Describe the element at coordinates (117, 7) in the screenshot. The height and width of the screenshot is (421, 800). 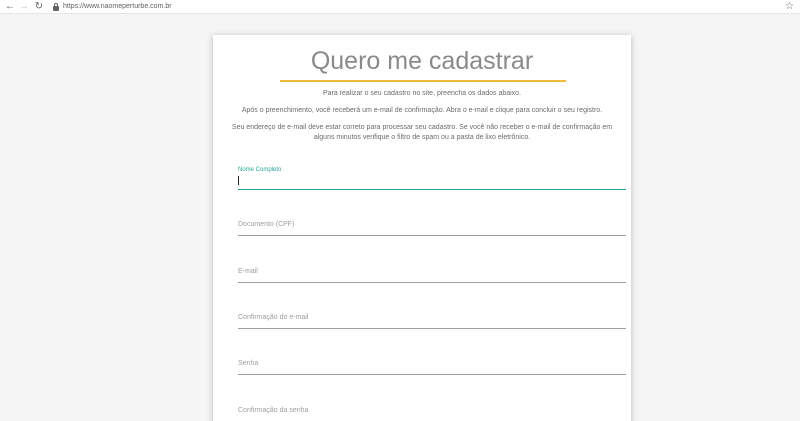
I see `url-text: https://www.naomeperturbe.com.br` at that location.